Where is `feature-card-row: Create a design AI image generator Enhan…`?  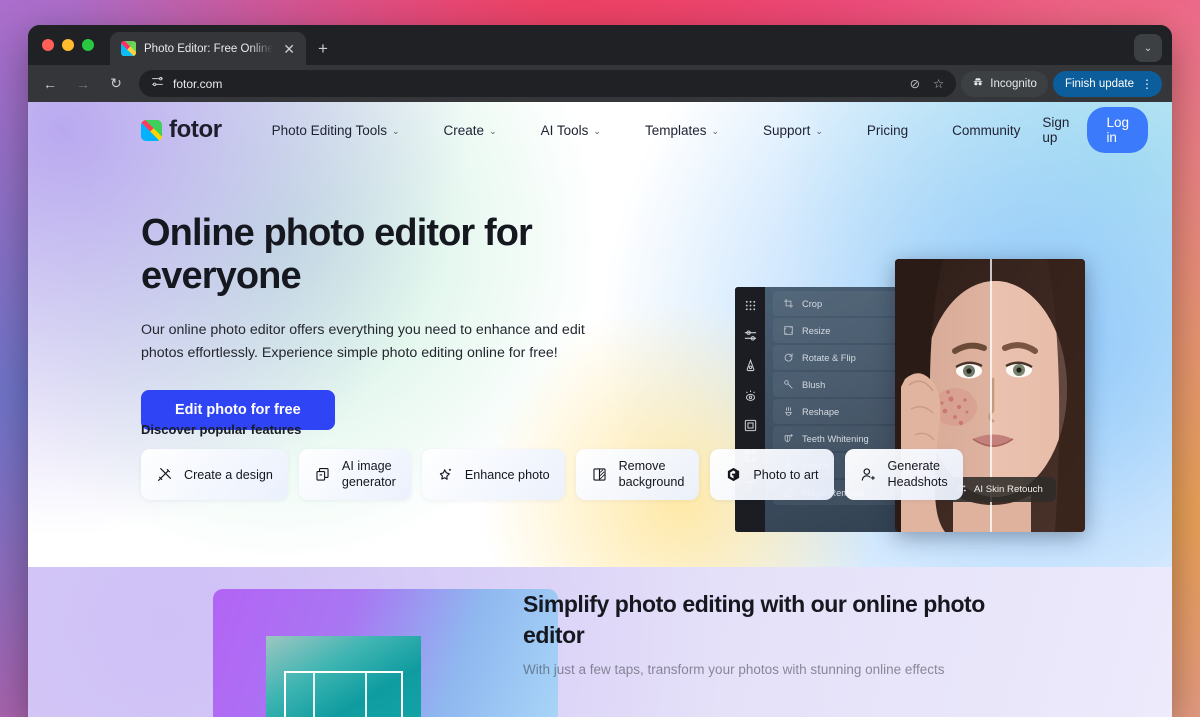
feature-card-row: Create a design AI image generator Enhan… is located at coordinates (601, 474).